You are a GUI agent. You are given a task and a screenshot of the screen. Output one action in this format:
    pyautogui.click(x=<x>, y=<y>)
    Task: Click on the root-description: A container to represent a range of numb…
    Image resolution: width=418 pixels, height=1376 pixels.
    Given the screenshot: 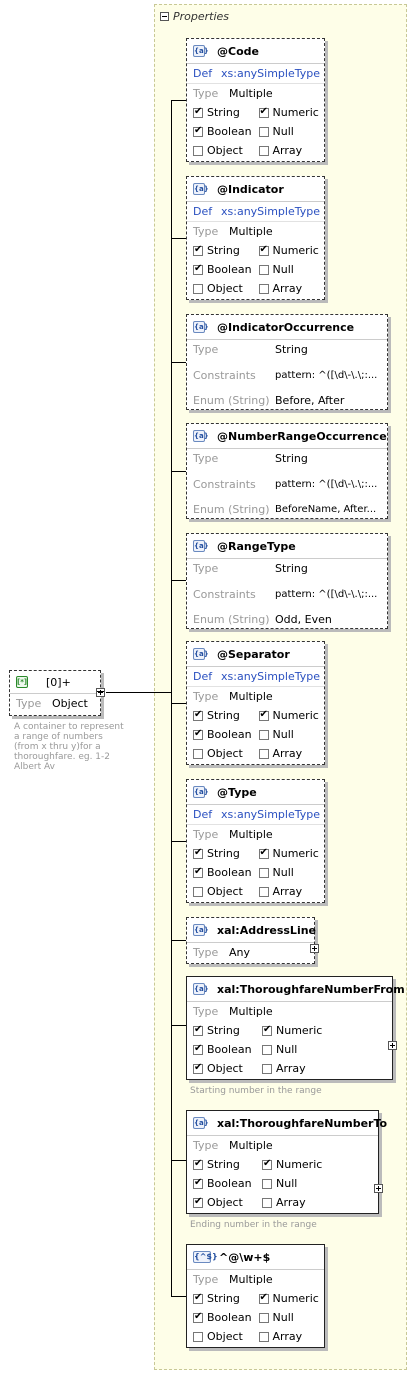 What is the action you would take?
    pyautogui.click(x=69, y=747)
    